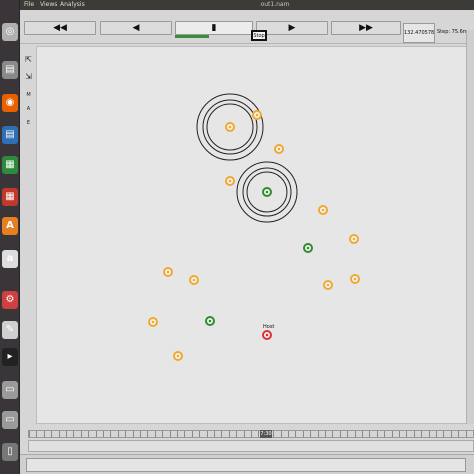  I want to click on playback-toolbar: ◀◀ ◀ ▮ ▶ ▶▶ Stop 132.470578 Step: 75.6ms, so click(247, 27).